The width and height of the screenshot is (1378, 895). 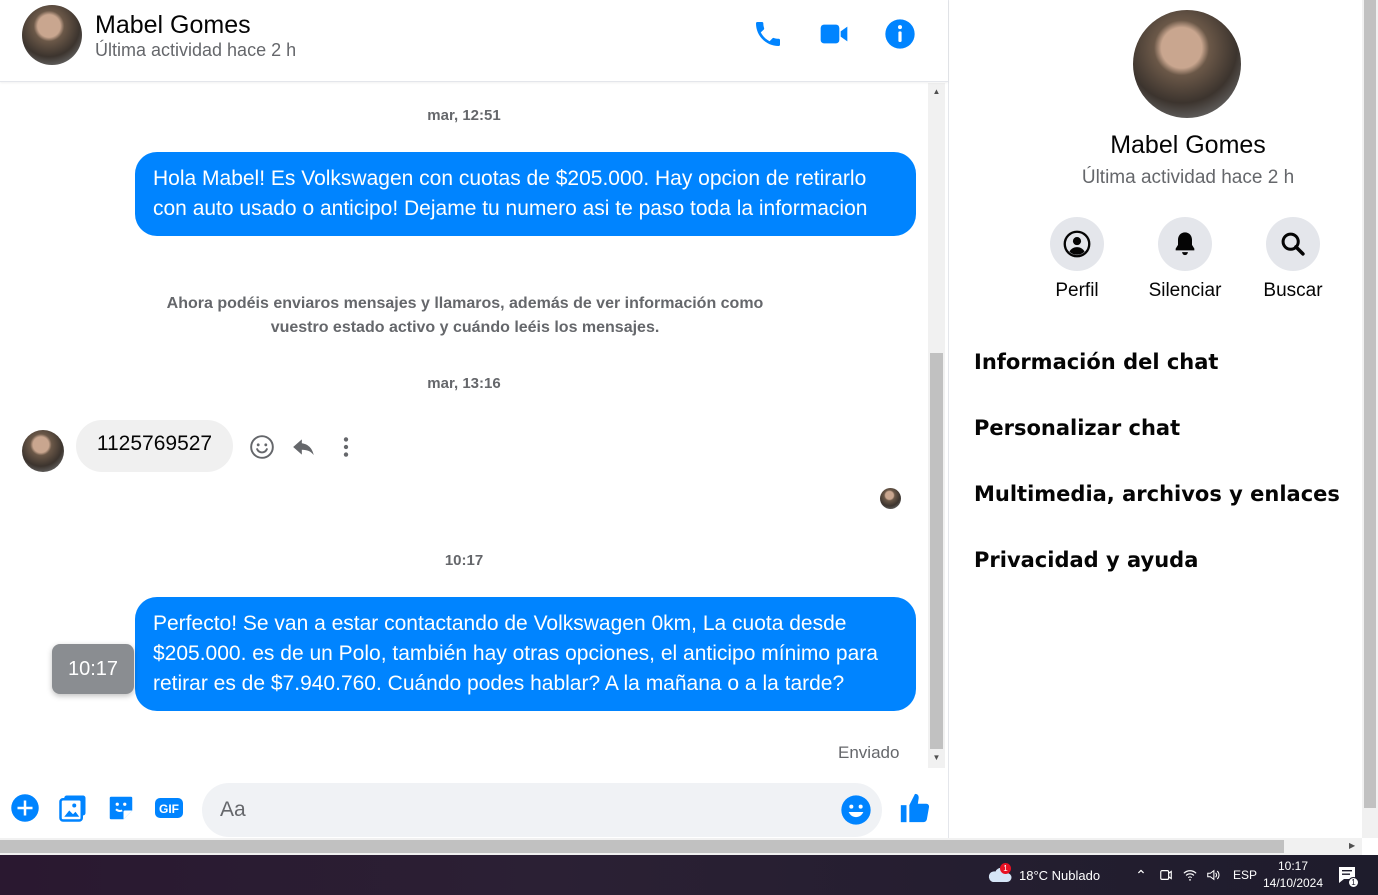 What do you see at coordinates (689, 875) in the screenshot?
I see `windows-taskbar: 1 18°C Nublado ⌃ ESP 10:17 14/10/2024 1` at bounding box center [689, 875].